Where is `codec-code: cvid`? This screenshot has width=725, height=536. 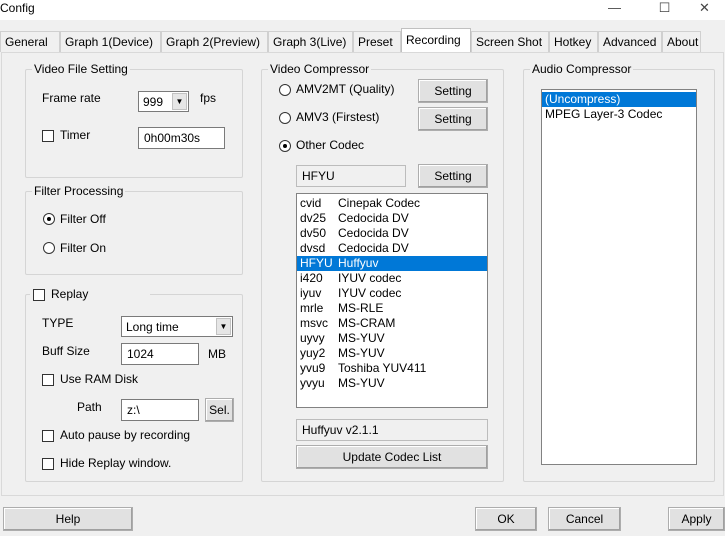 codec-code: cvid is located at coordinates (311, 203).